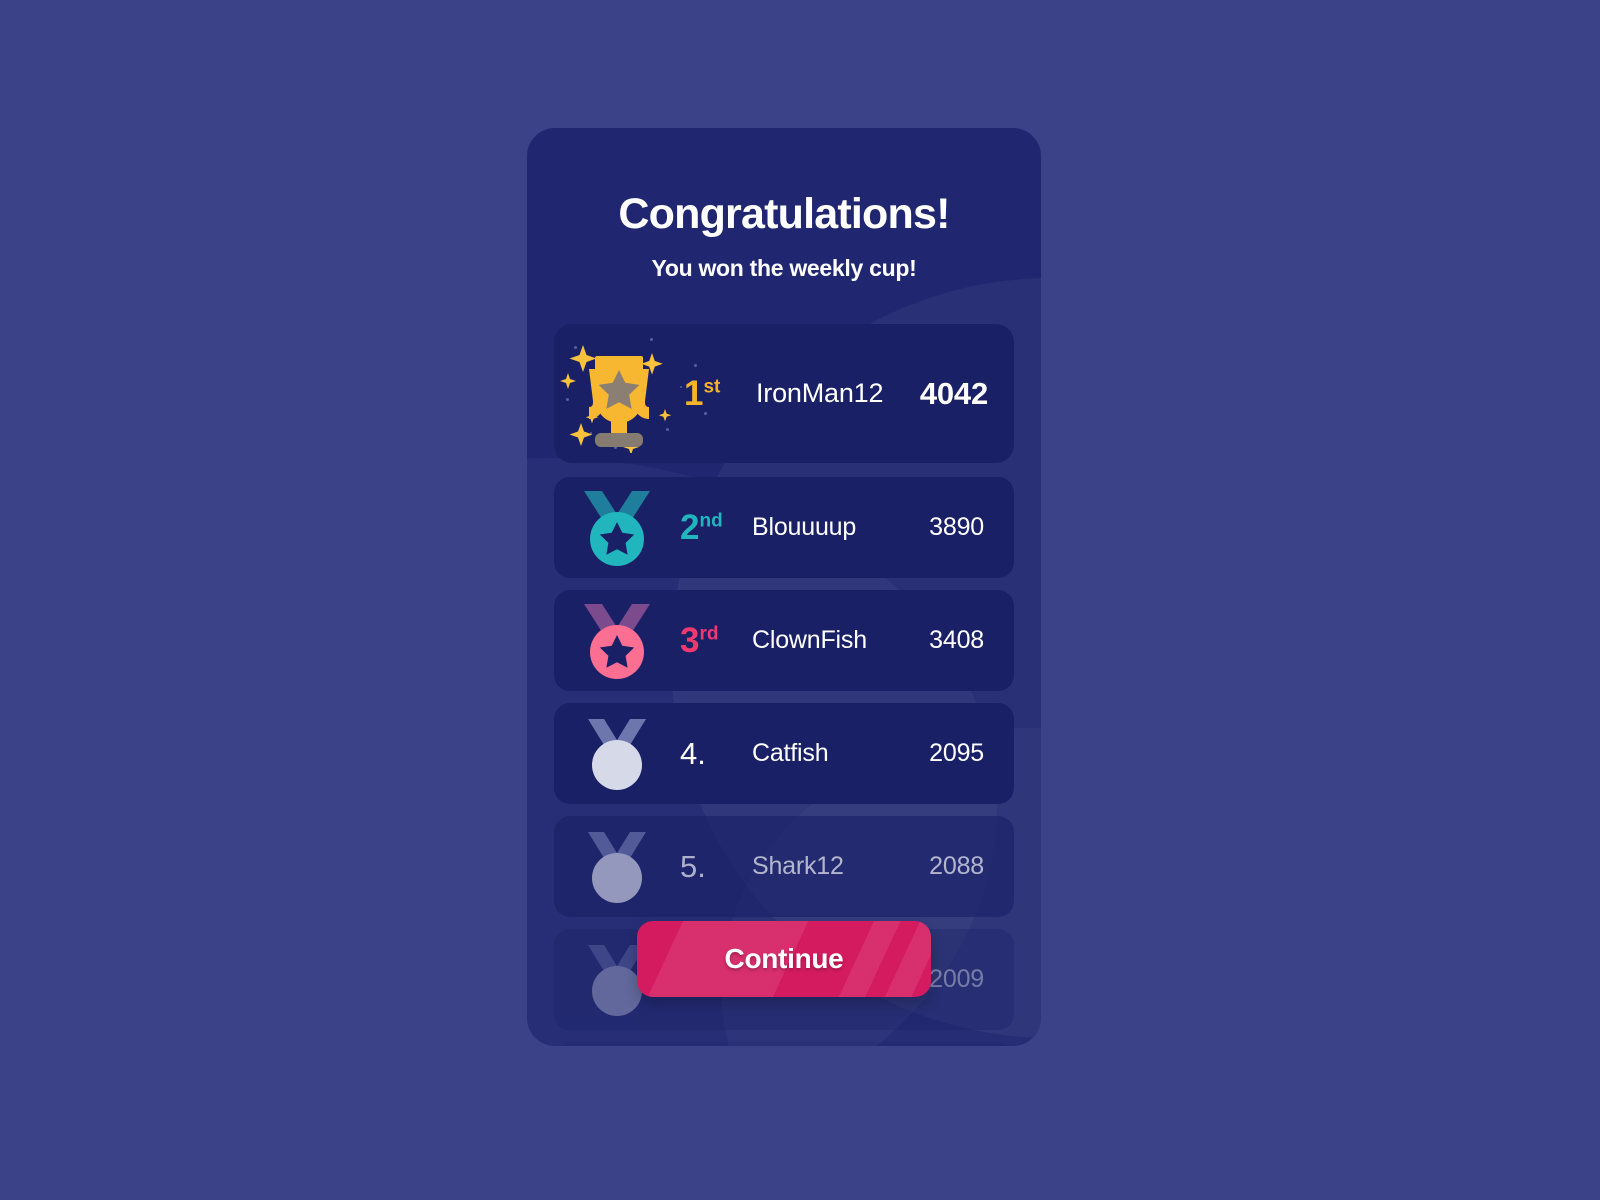 The image size is (1600, 1200). I want to click on player-name: Blouuuup, so click(804, 527).